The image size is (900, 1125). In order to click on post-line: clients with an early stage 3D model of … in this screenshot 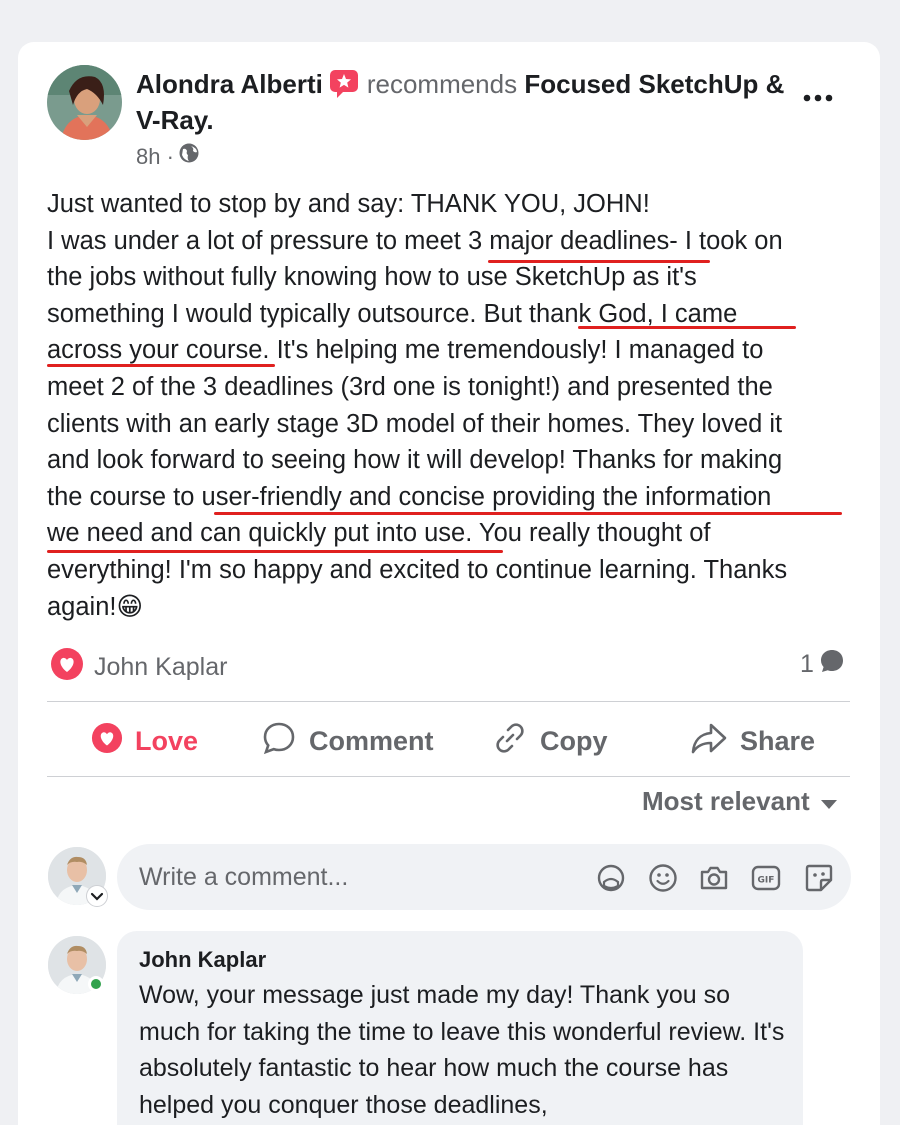, I will do `click(415, 423)`.